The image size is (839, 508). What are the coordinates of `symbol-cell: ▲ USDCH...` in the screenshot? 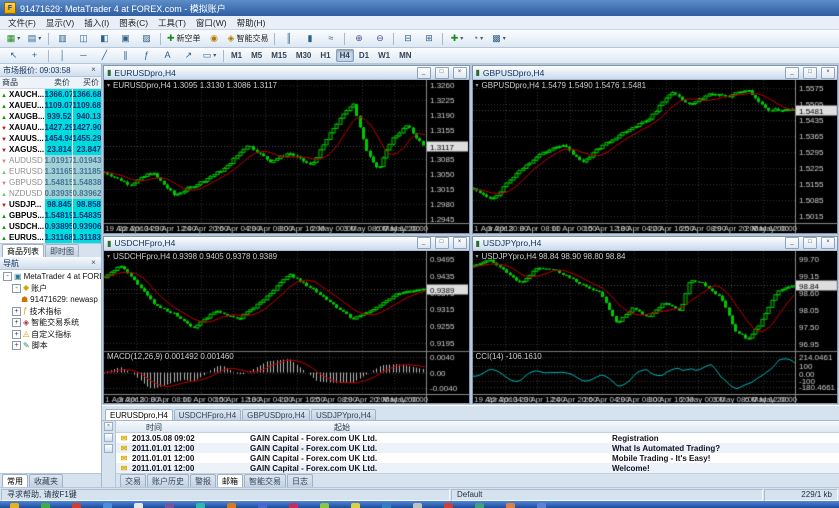 It's located at (22, 226).